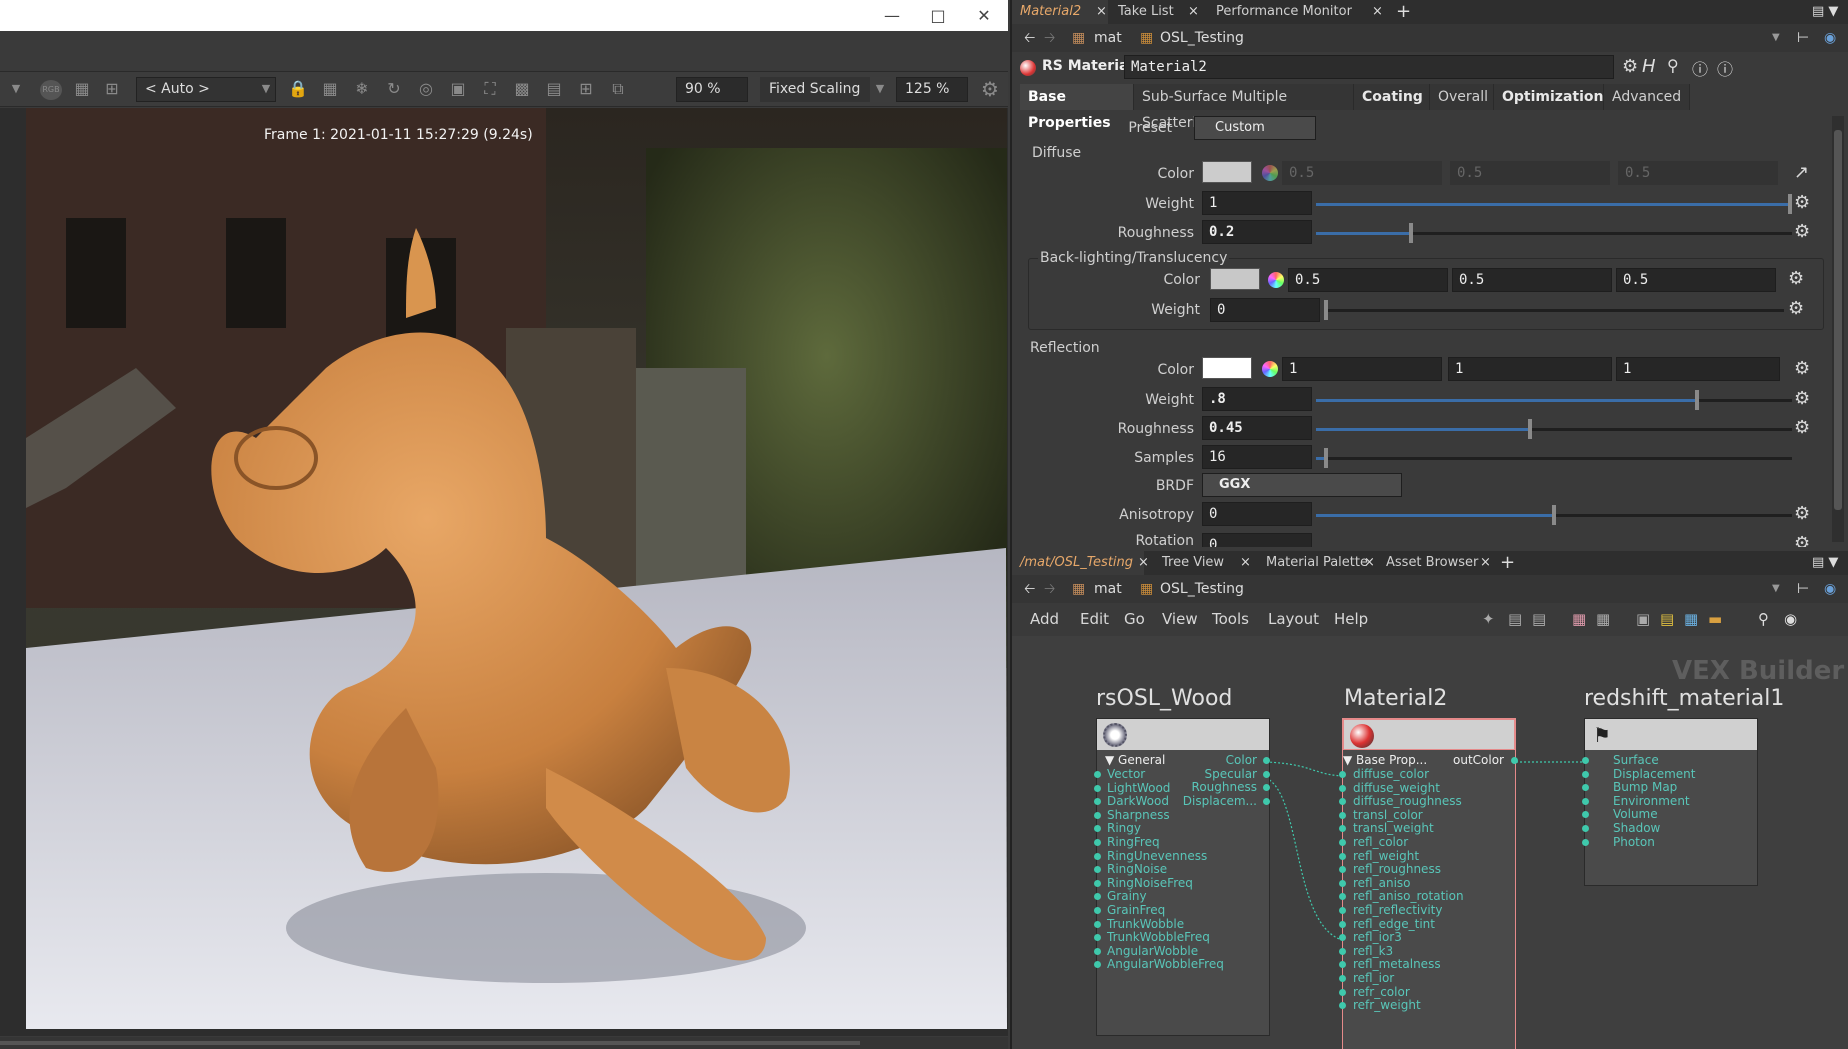  What do you see at coordinates (1386, 856) in the screenshot?
I see `port-label: refl_weight` at bounding box center [1386, 856].